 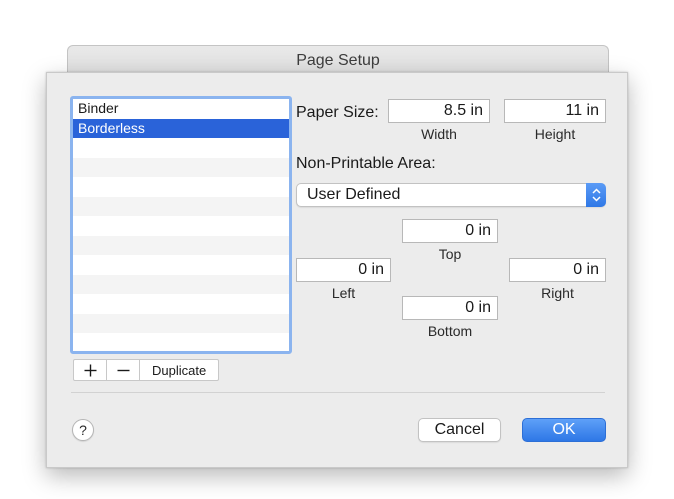 What do you see at coordinates (450, 308) in the screenshot?
I see `bottom-margin-field: 0 in` at bounding box center [450, 308].